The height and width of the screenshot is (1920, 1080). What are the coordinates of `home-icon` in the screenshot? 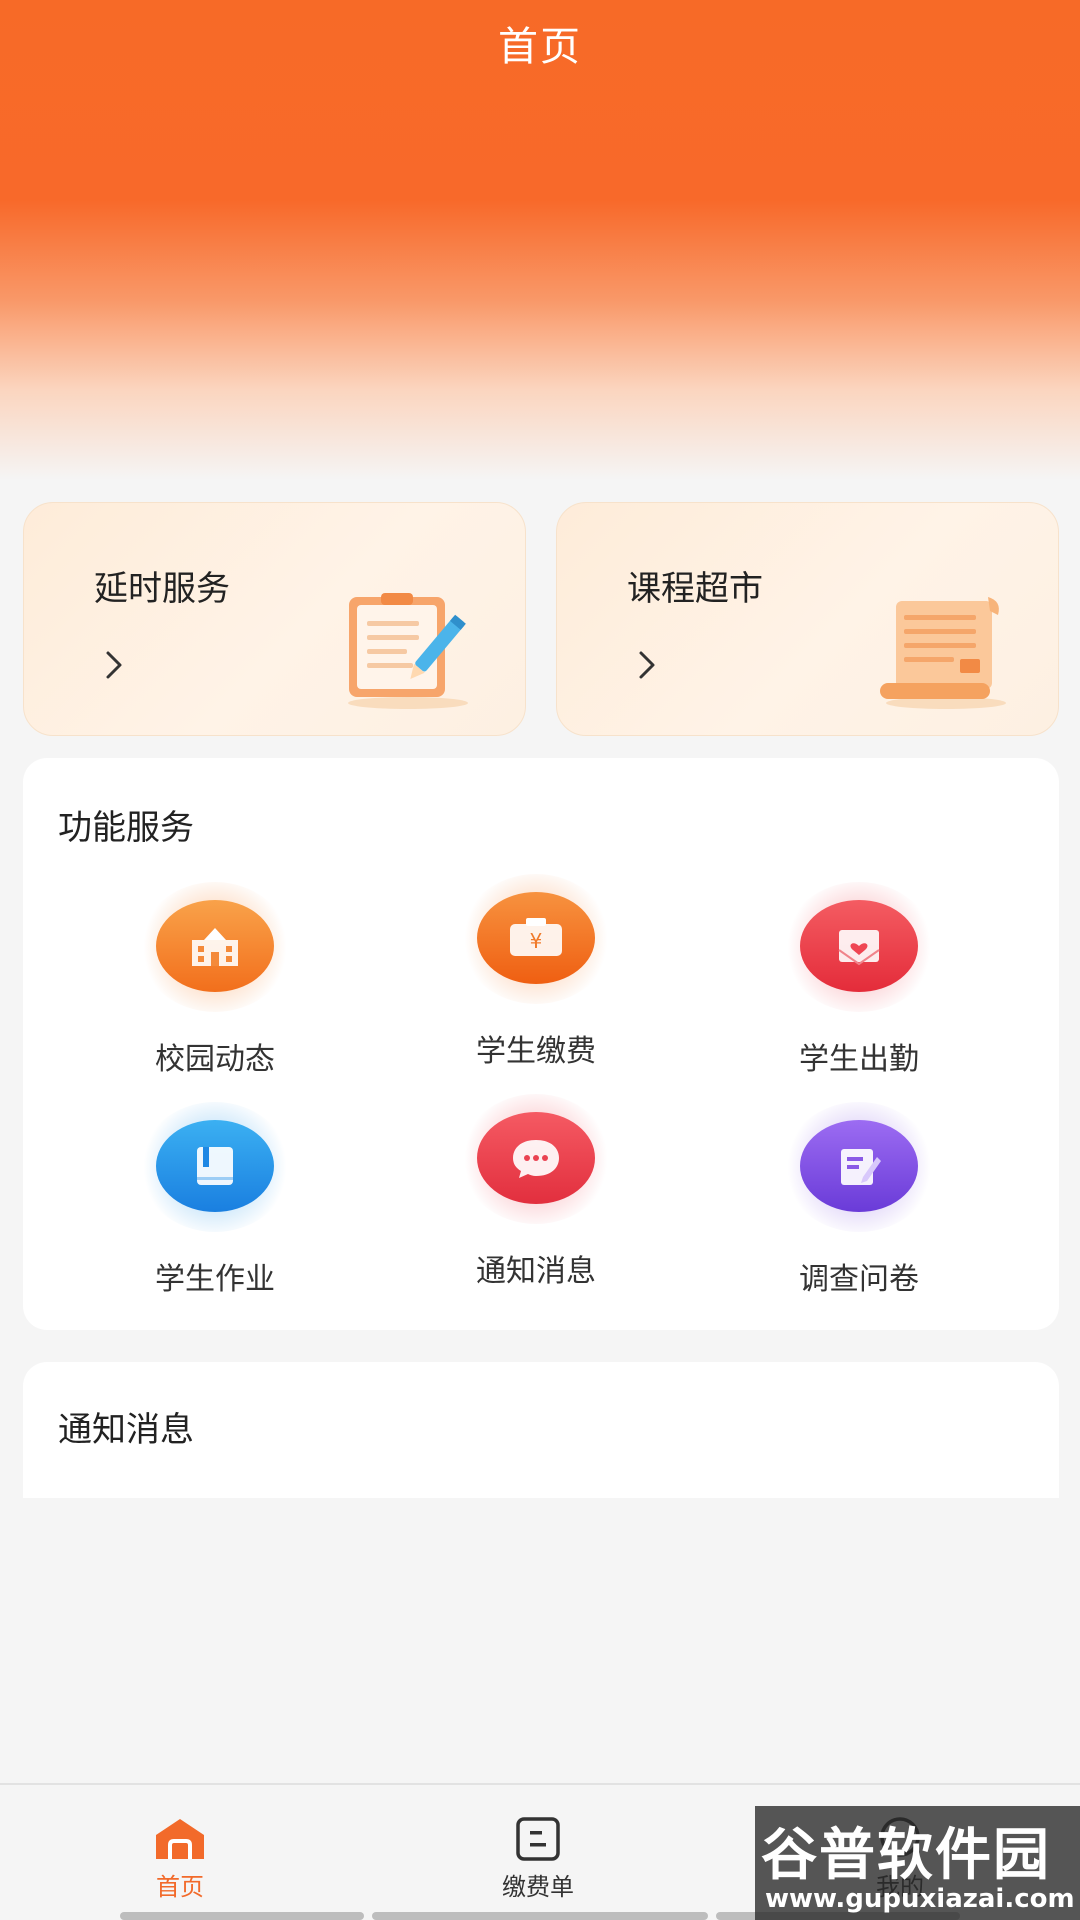 It's located at (180, 1839).